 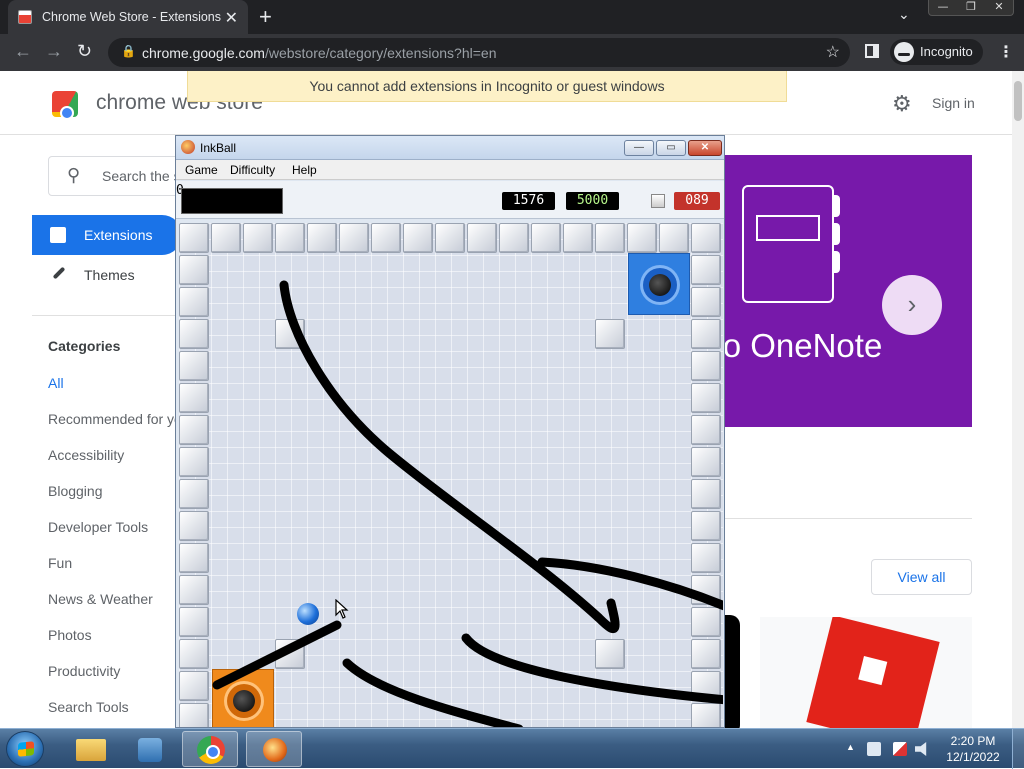 I want to click on tab-chrome-web-store: Chrome Web Store - Extensions ✕, so click(x=128, y=17).